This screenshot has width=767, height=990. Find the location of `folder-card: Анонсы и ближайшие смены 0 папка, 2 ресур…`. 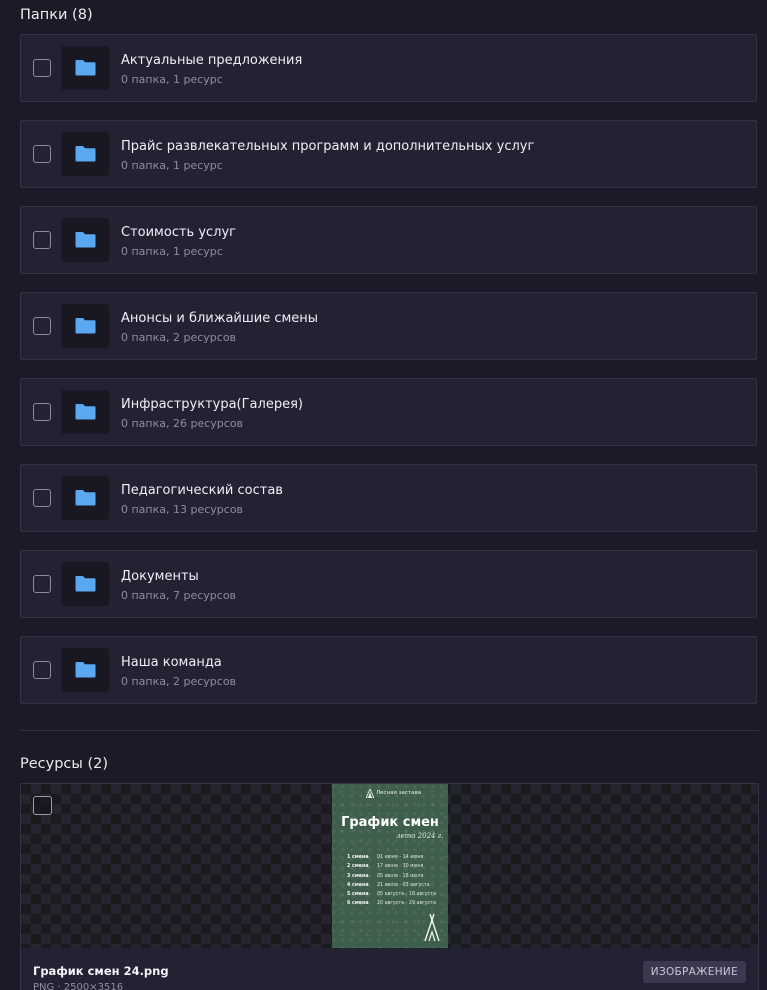

folder-card: Анонсы и ближайшие смены 0 папка, 2 ресур… is located at coordinates (388, 326).